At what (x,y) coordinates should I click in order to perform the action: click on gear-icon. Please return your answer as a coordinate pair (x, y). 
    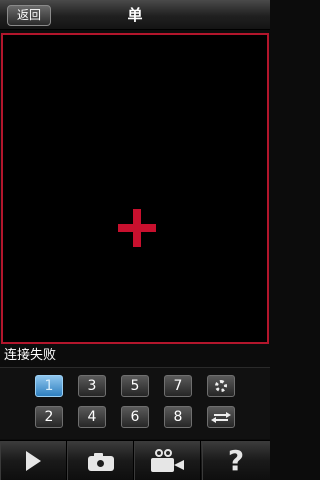
    Looking at the image, I should click on (221, 386).